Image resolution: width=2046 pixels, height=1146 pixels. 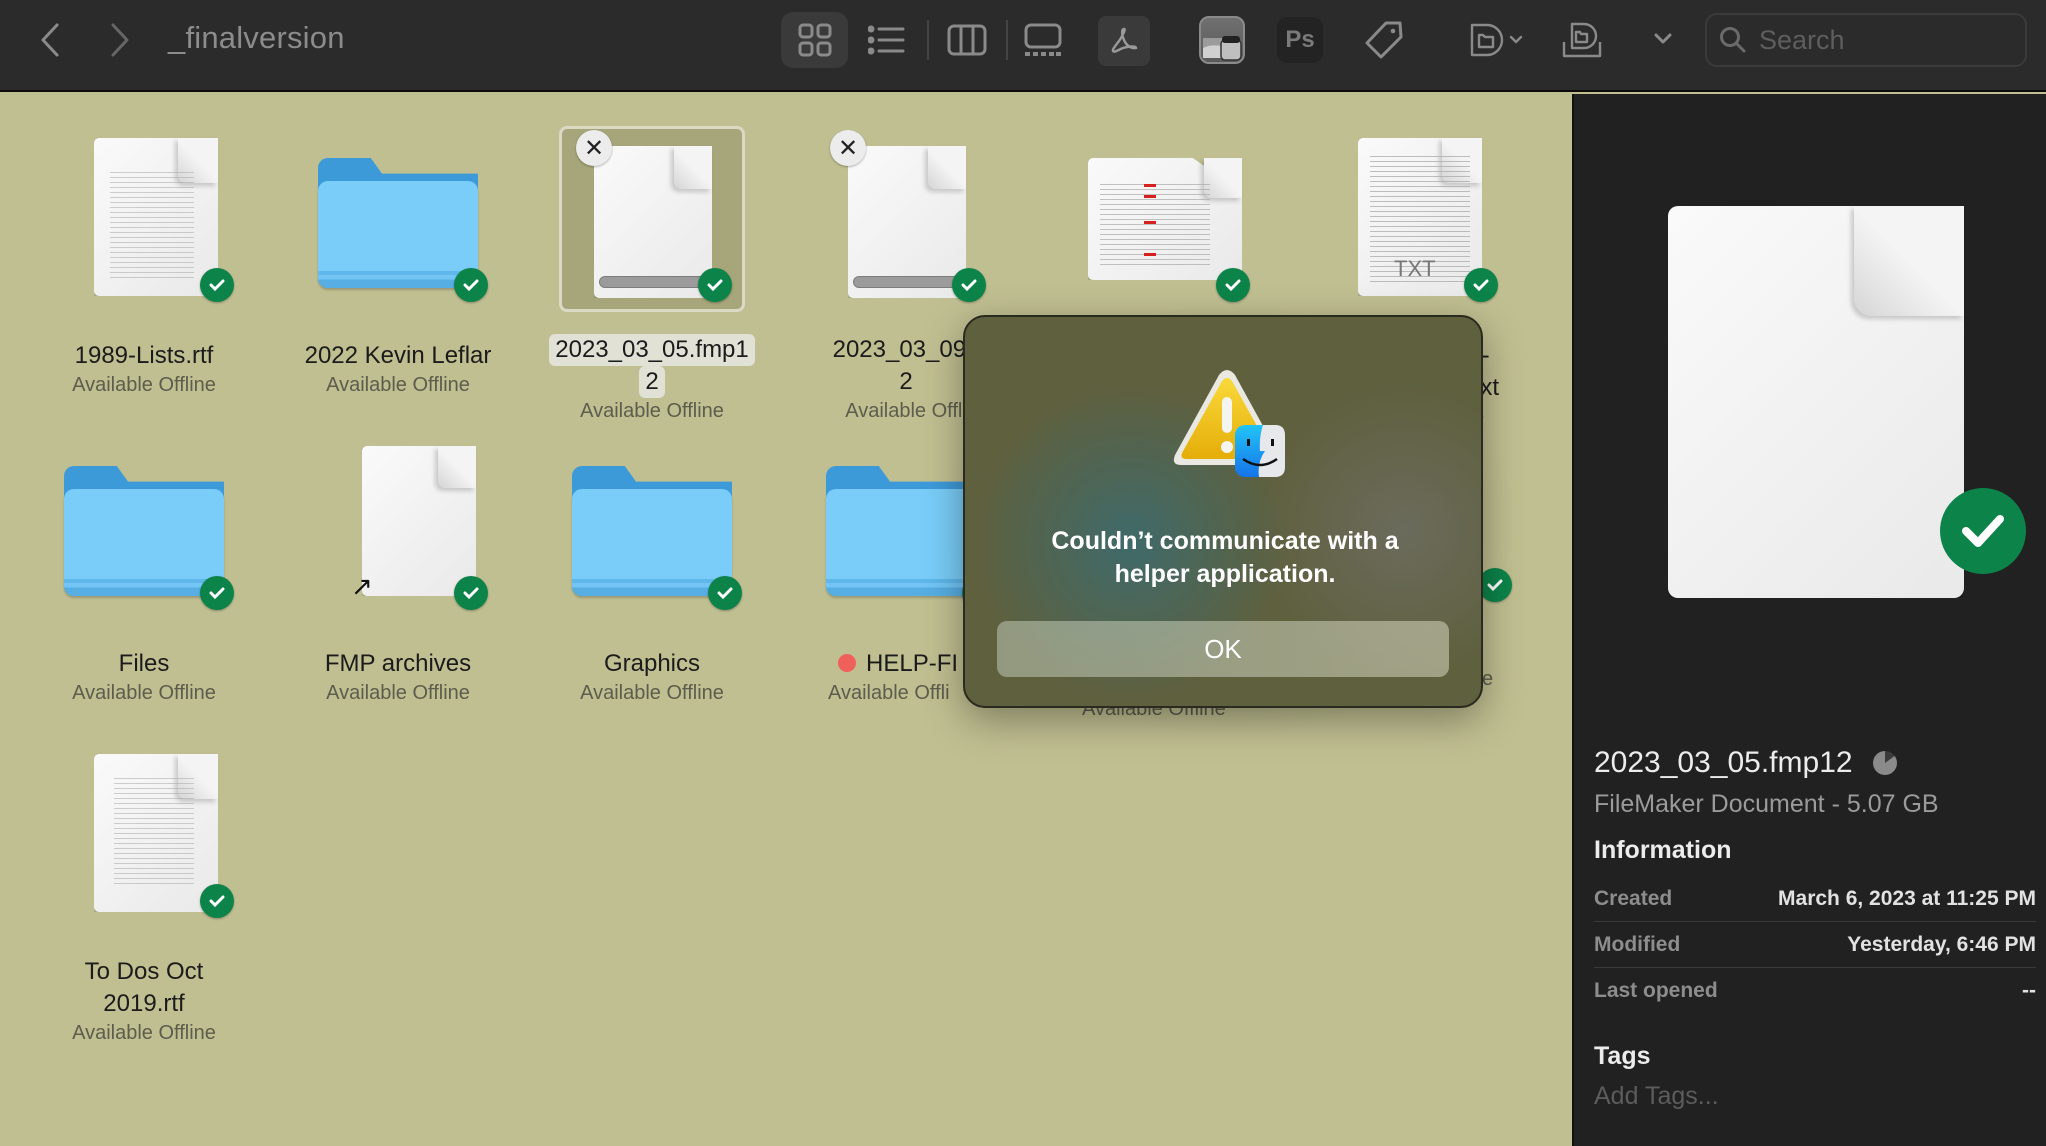 I want to click on file-item: To Dos Oct 2019.rtf Available Offline, so click(x=144, y=900).